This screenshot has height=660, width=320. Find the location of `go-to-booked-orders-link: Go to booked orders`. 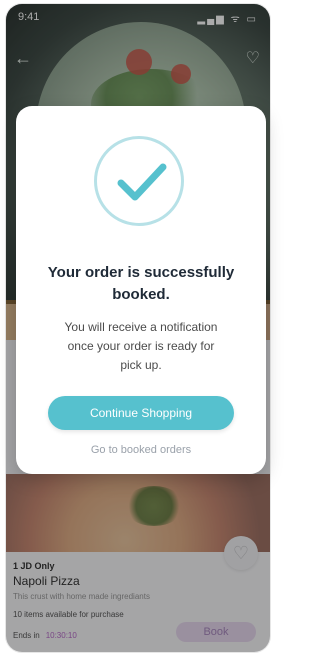

go-to-booked-orders-link: Go to booked orders is located at coordinates (141, 450).